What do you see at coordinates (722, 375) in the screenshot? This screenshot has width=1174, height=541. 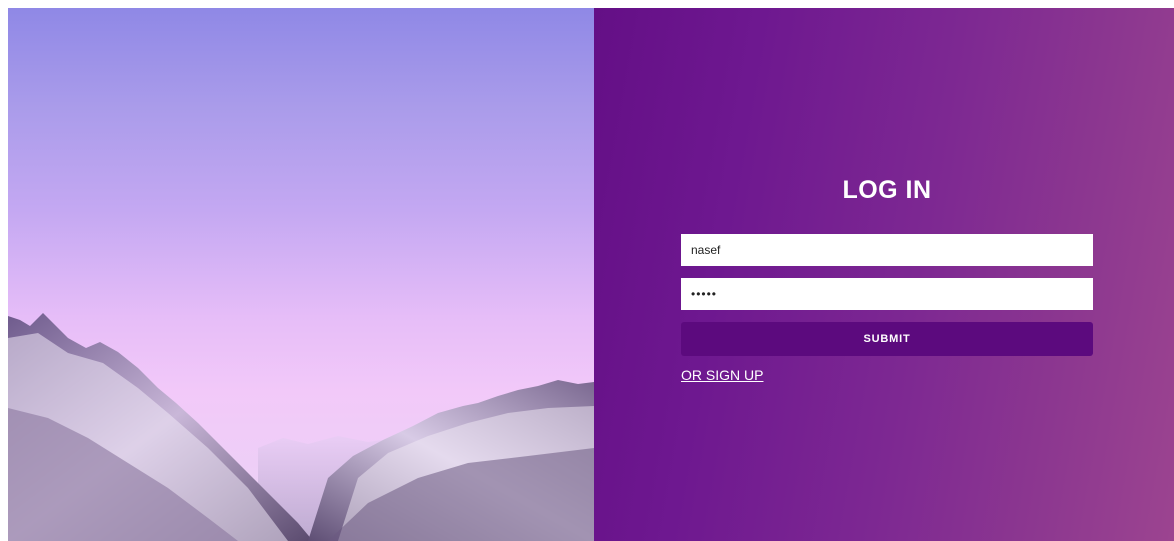 I see `signup-link: OR SIGN UP` at bounding box center [722, 375].